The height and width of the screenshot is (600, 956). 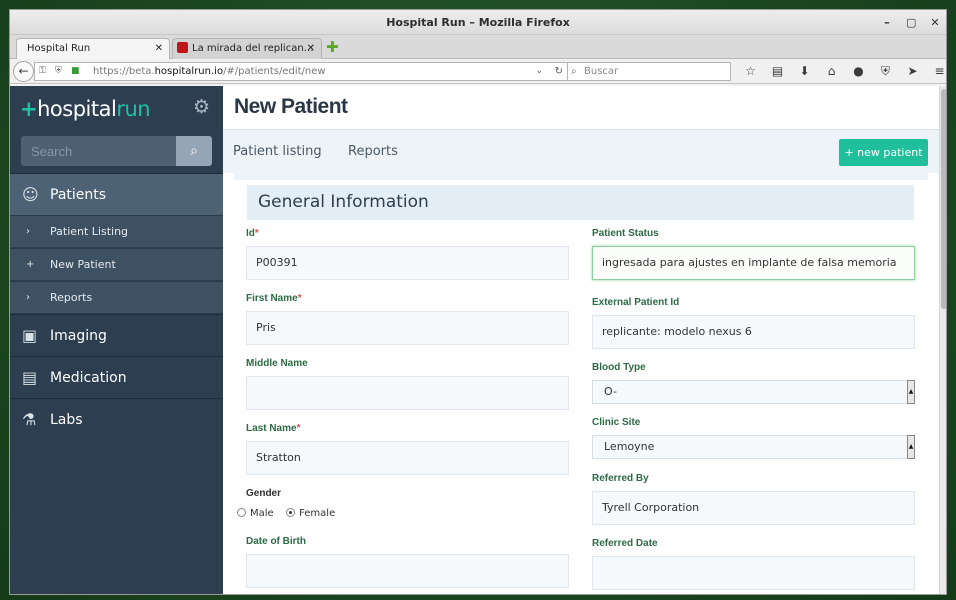 I want to click on sidebar-subitem-patient-listing: › Patient Listing, so click(x=116, y=231).